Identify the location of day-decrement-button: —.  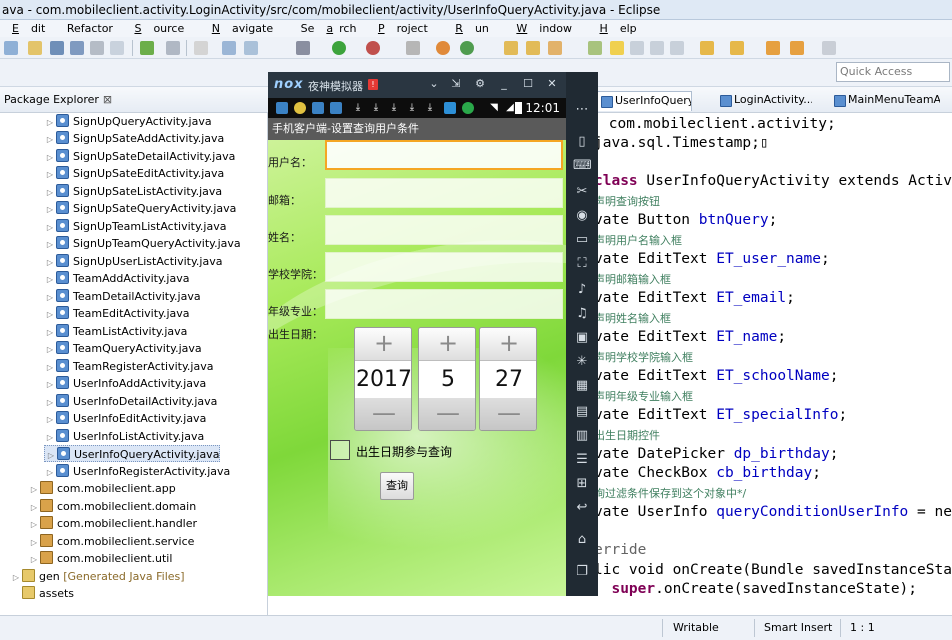
(508, 414).